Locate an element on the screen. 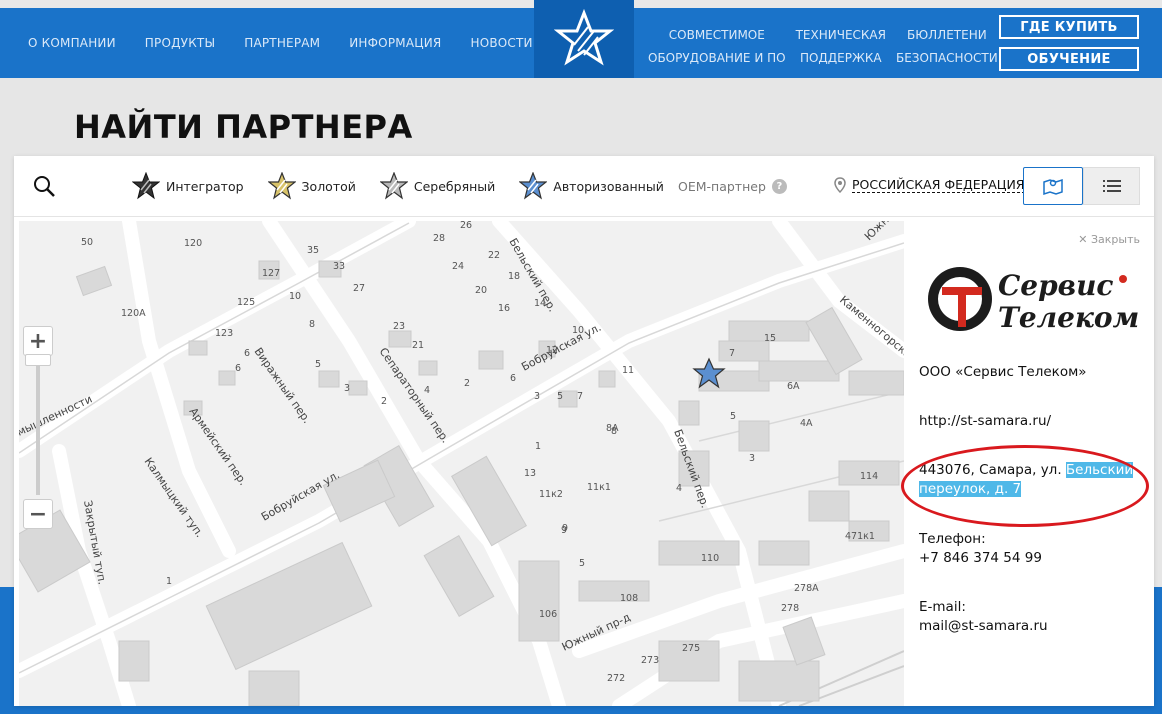  company-logo: Сервис Телеком is located at coordinates (1033, 300).